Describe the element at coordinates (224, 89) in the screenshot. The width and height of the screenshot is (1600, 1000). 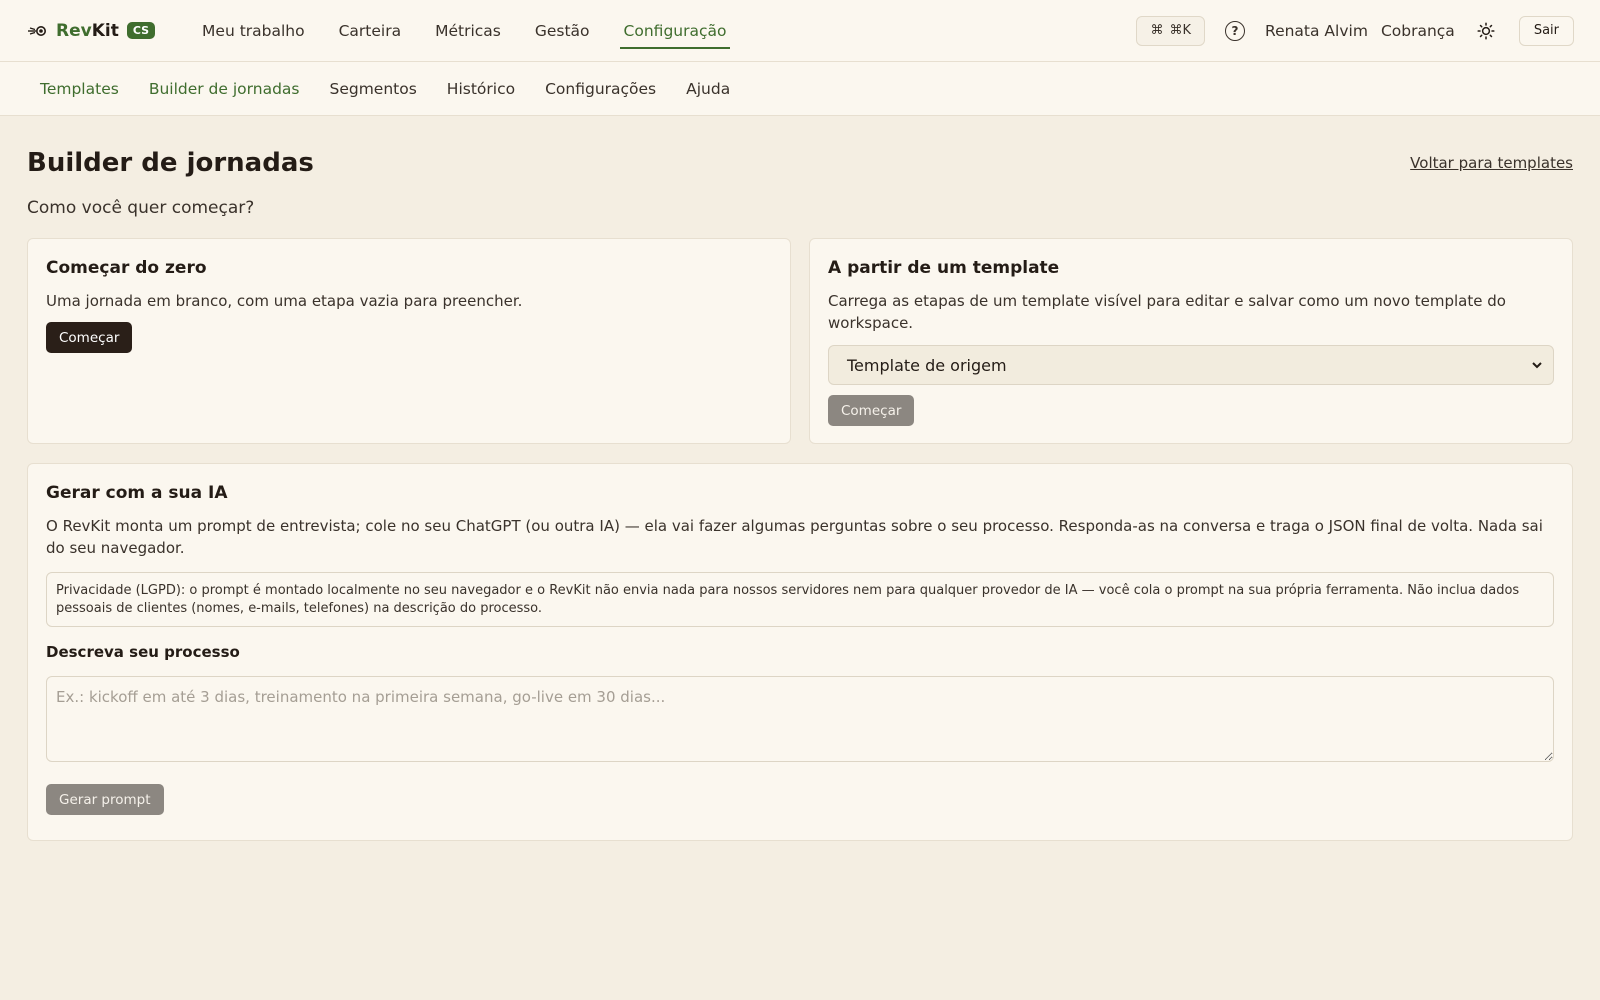
I see `subnav-builder-de-jornadas: Builder de jornadas` at that location.